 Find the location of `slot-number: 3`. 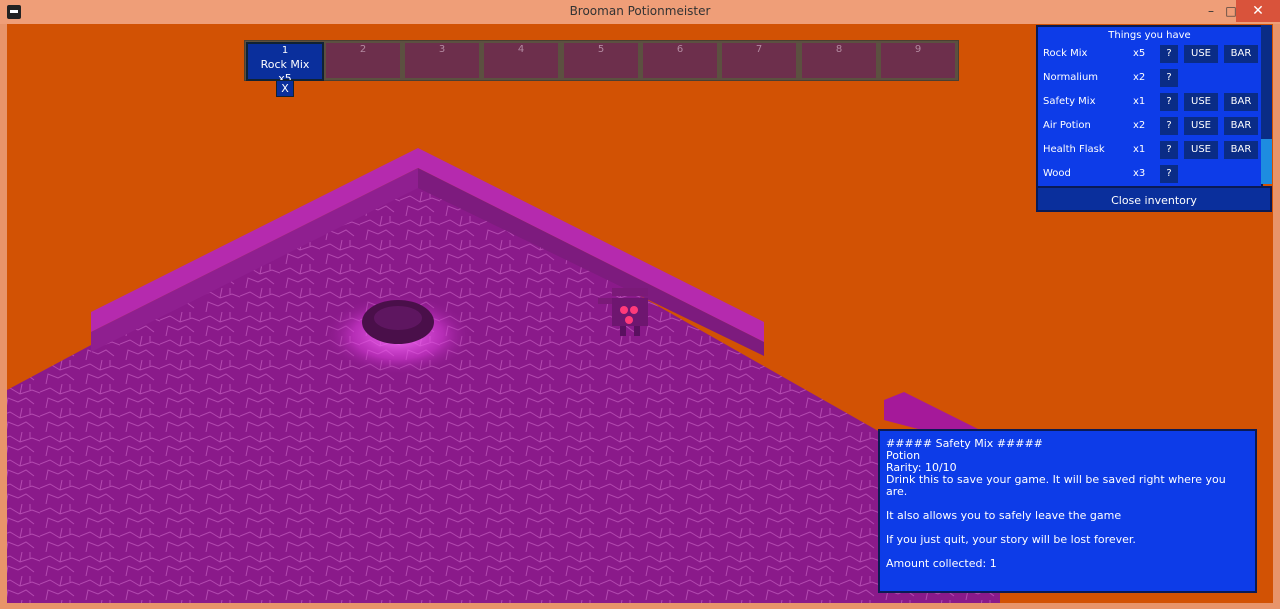

slot-number: 3 is located at coordinates (442, 49).